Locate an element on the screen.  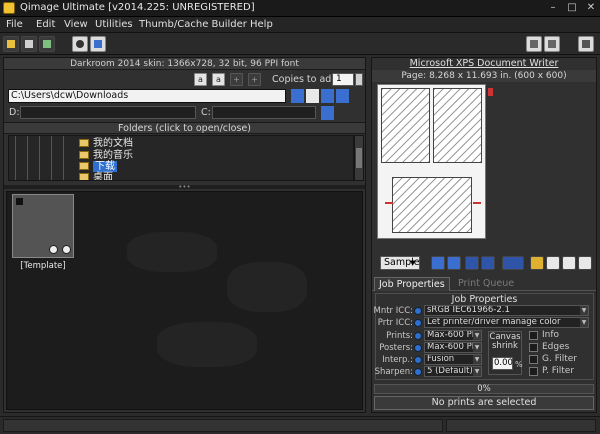
document-list-icon is located at coordinates (585, 263).